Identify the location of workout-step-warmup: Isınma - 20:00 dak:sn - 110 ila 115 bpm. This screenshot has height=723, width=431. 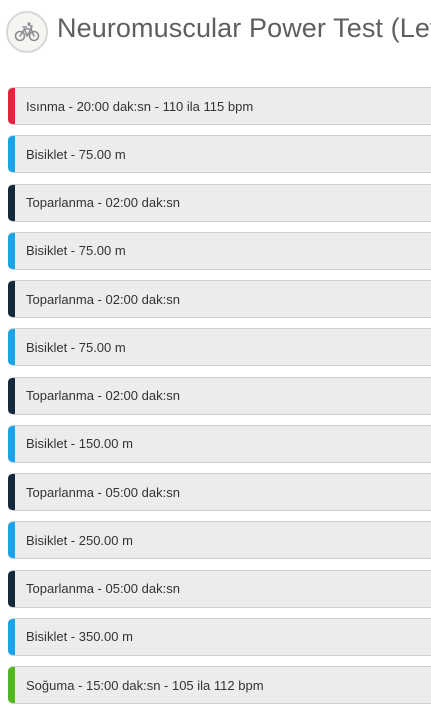
(219, 106).